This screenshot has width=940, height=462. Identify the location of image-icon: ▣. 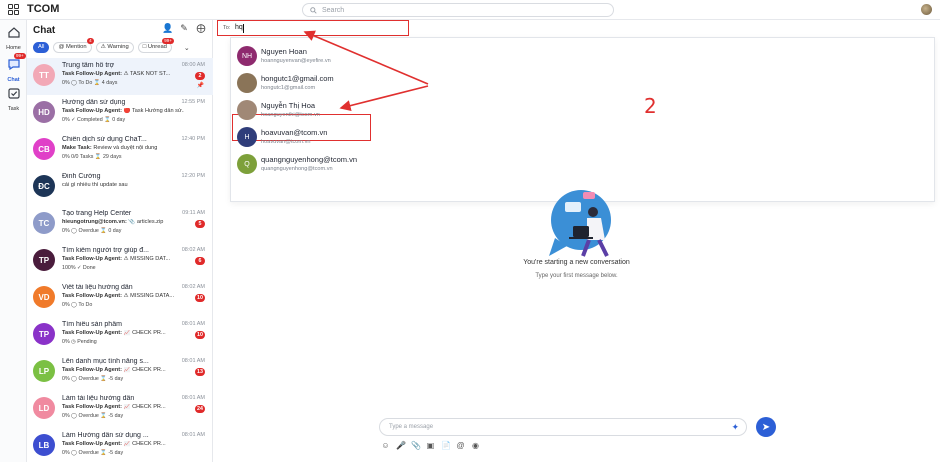
(430, 445).